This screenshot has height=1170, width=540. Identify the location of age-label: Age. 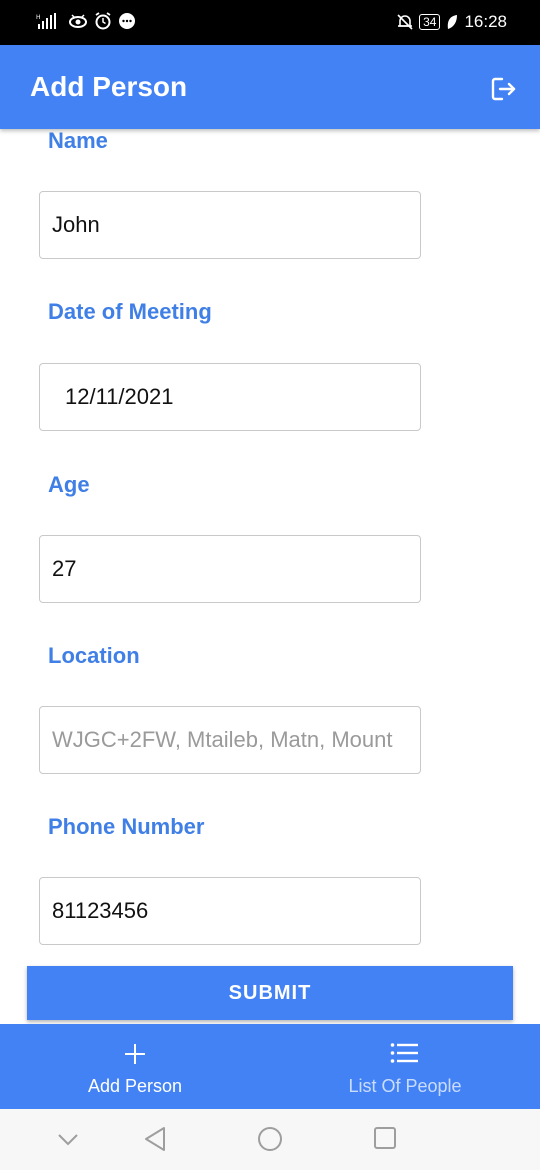
(69, 484).